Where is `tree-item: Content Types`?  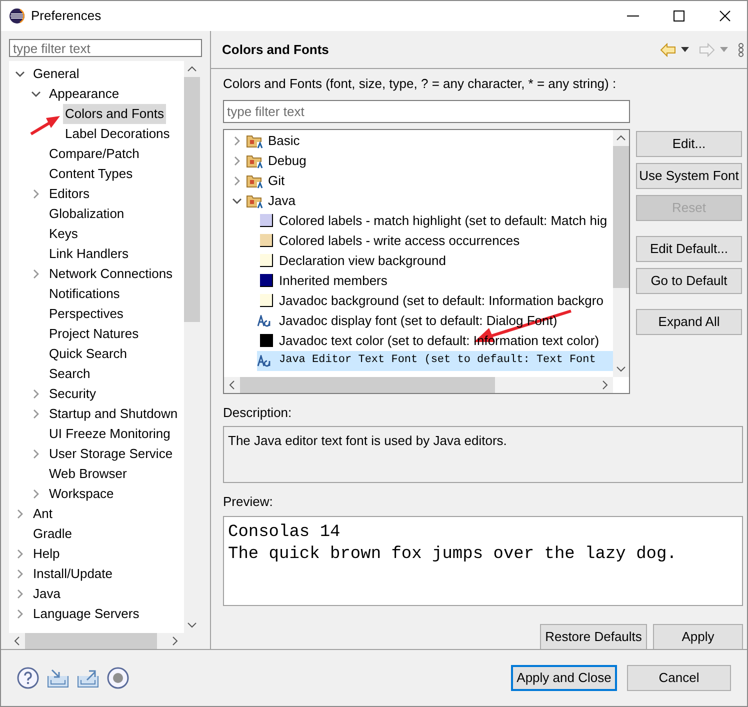 tree-item: Content Types is located at coordinates (91, 174).